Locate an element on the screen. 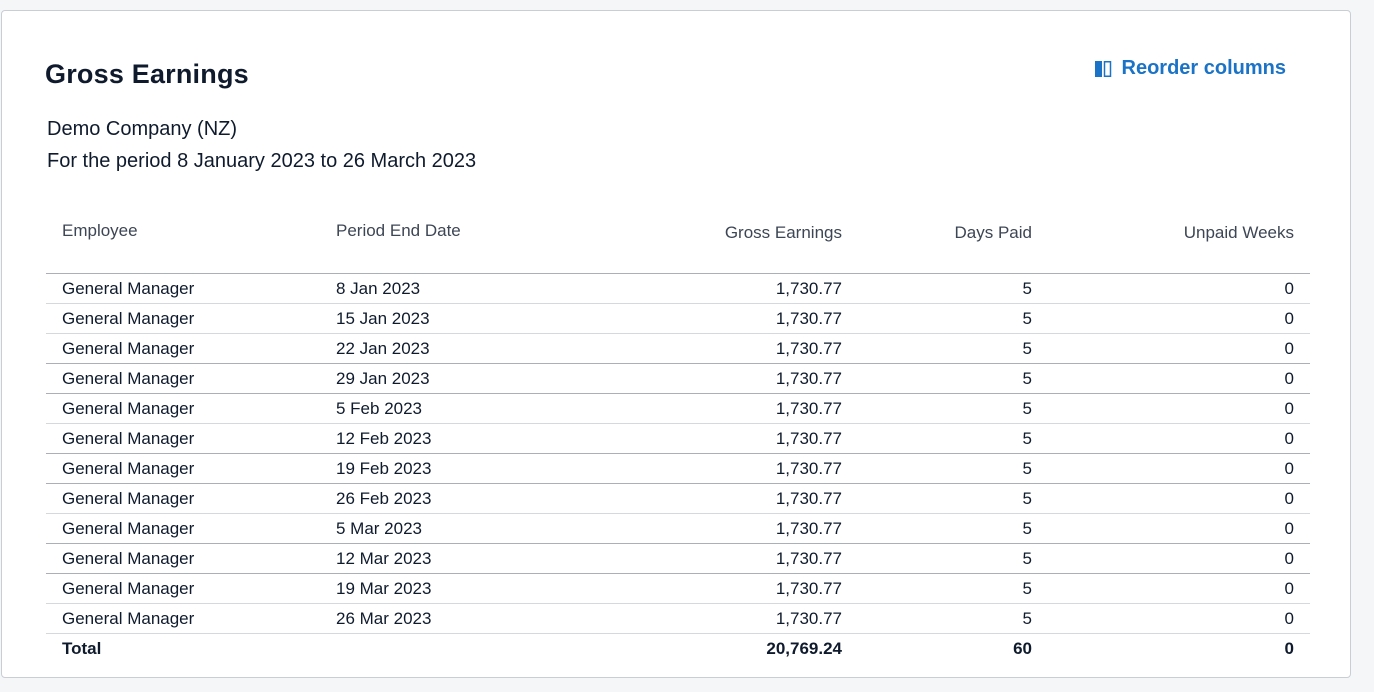 This screenshot has width=1374, height=692. column-header-employee: Employee is located at coordinates (183, 242).